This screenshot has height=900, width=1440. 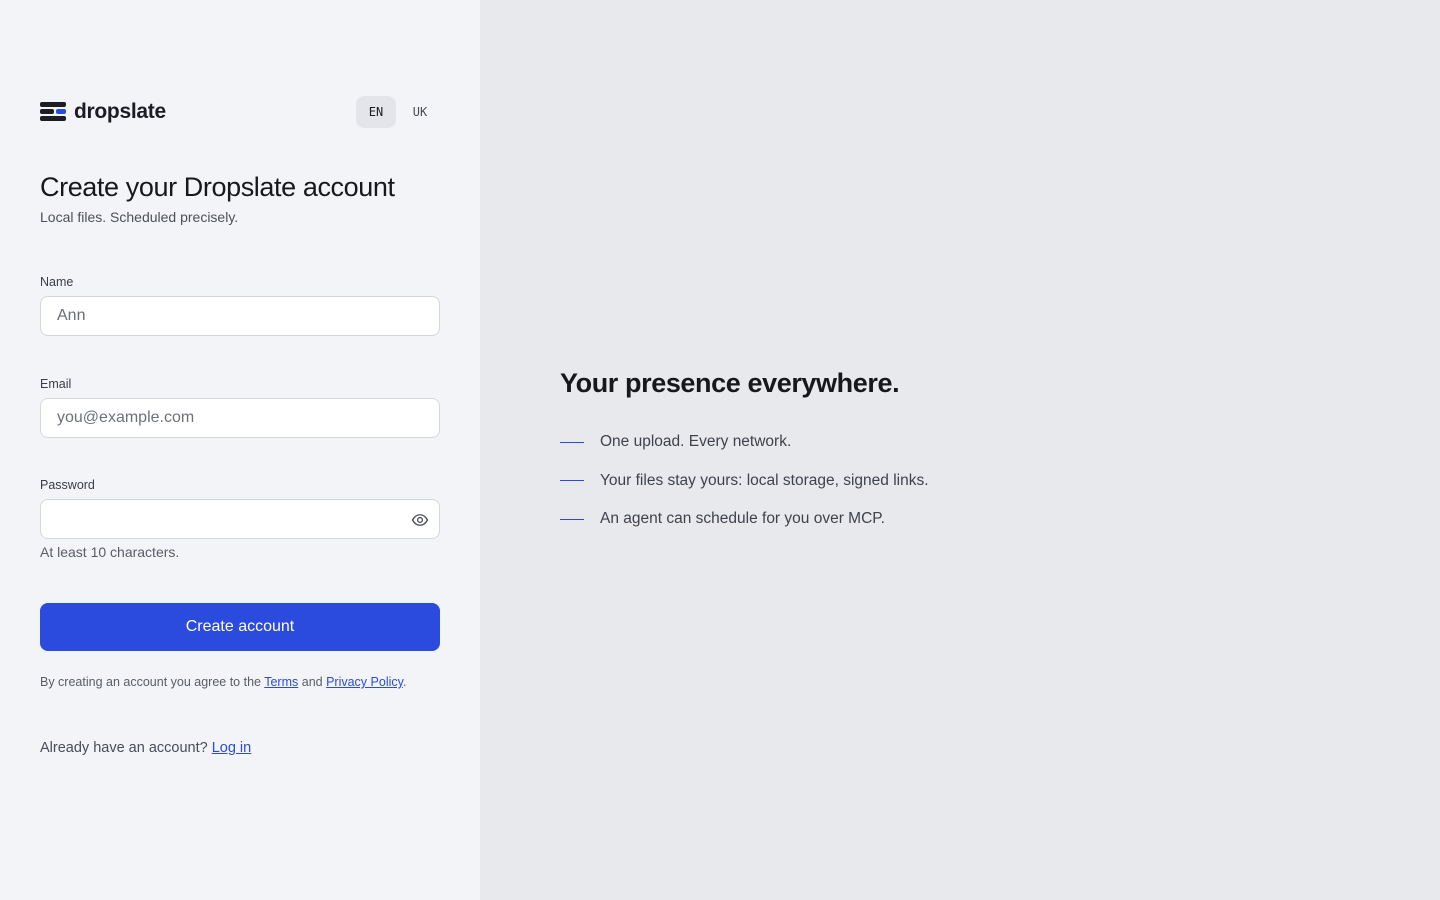 I want to click on brand: dropslate, so click(x=103, y=112).